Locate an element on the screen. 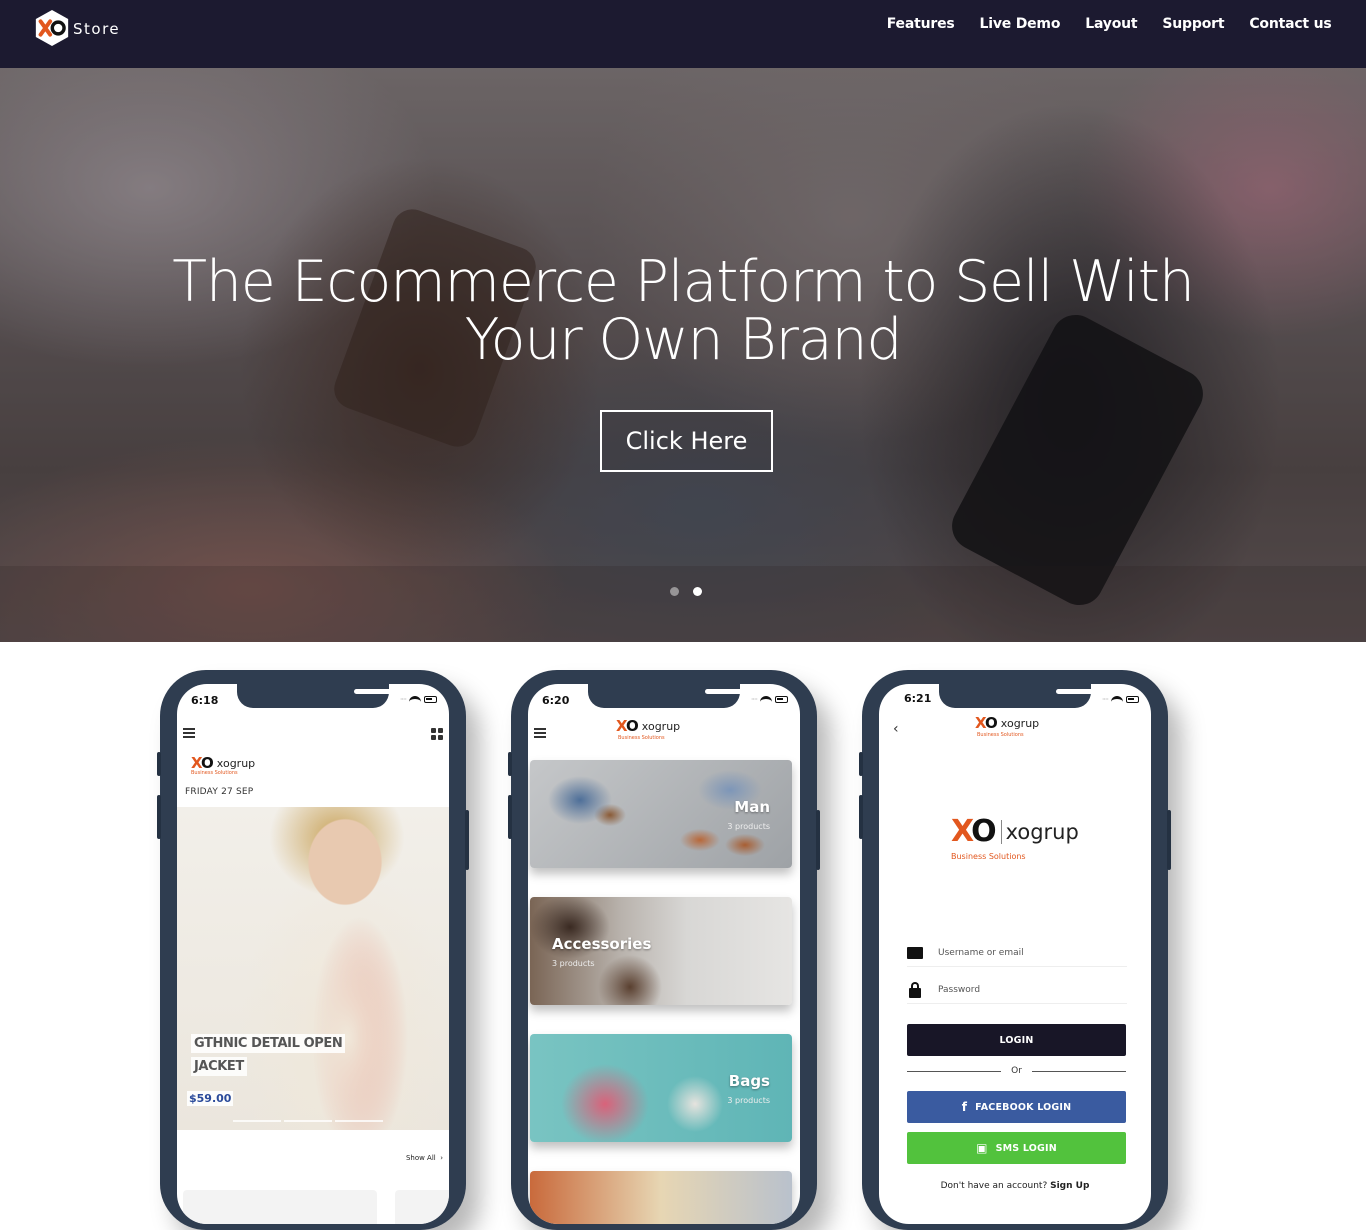 The height and width of the screenshot is (1230, 1366). nav-support: Support is located at coordinates (1193, 24).